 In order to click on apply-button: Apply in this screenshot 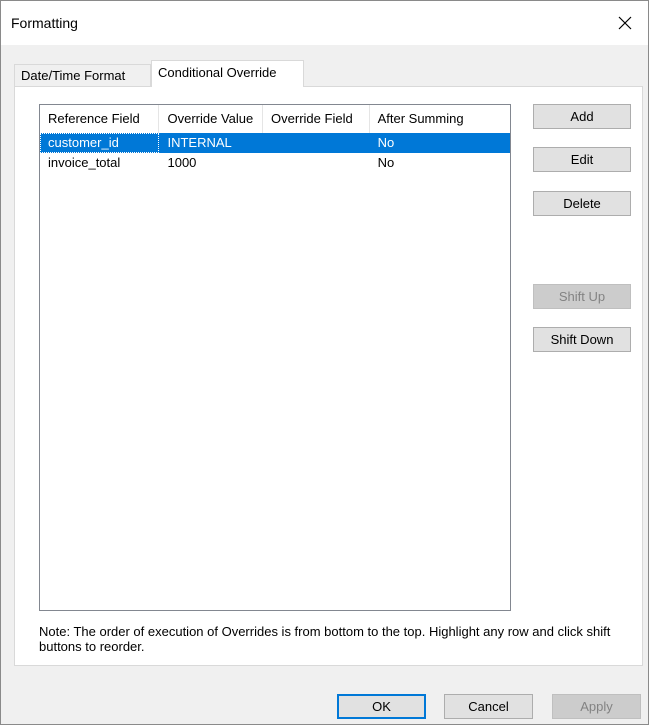, I will do `click(596, 706)`.